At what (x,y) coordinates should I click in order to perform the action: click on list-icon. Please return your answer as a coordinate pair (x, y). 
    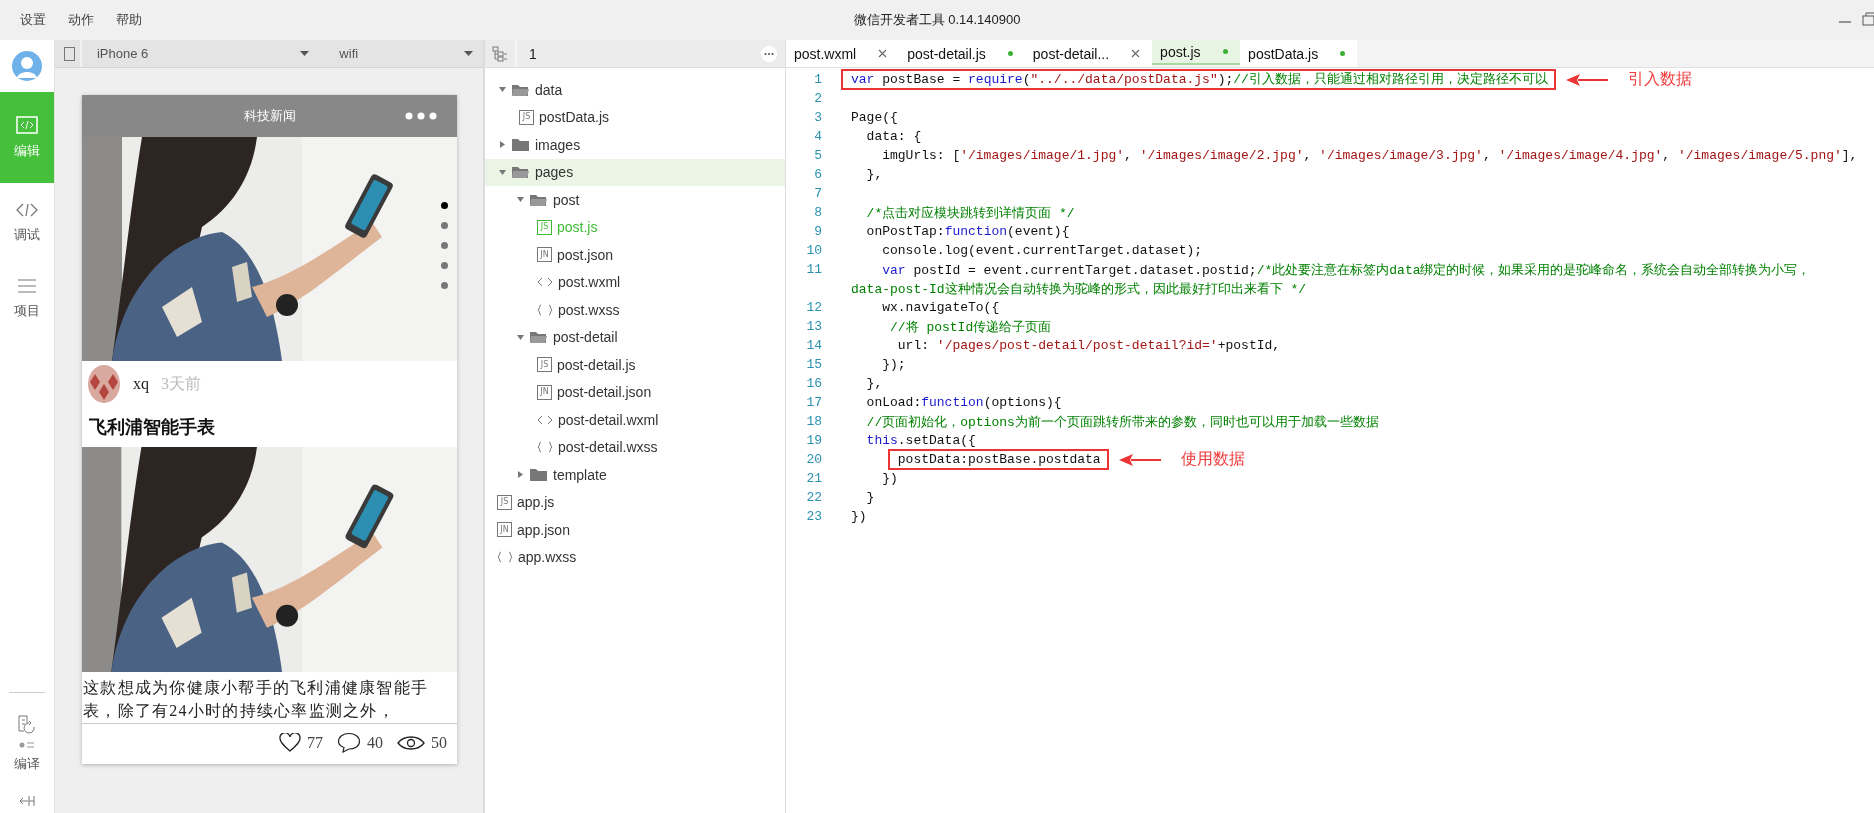
    Looking at the image, I should click on (27, 745).